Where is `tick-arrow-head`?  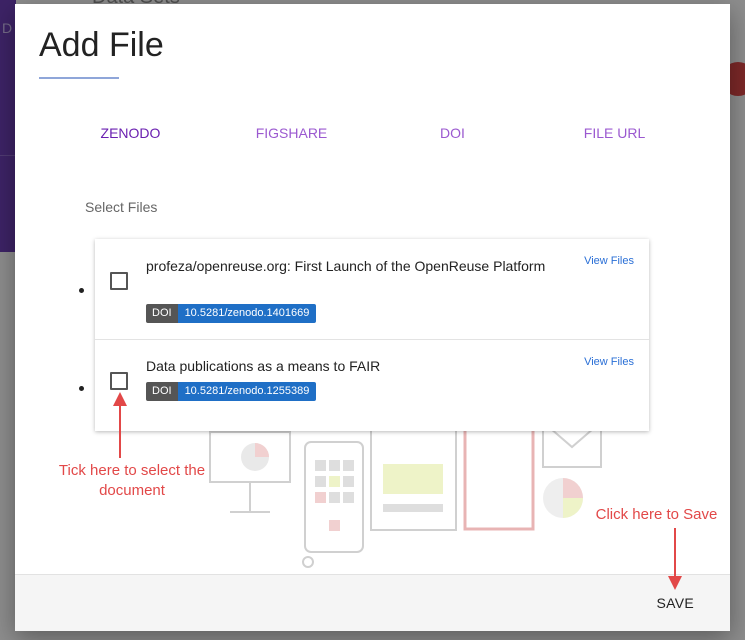 tick-arrow-head is located at coordinates (120, 399).